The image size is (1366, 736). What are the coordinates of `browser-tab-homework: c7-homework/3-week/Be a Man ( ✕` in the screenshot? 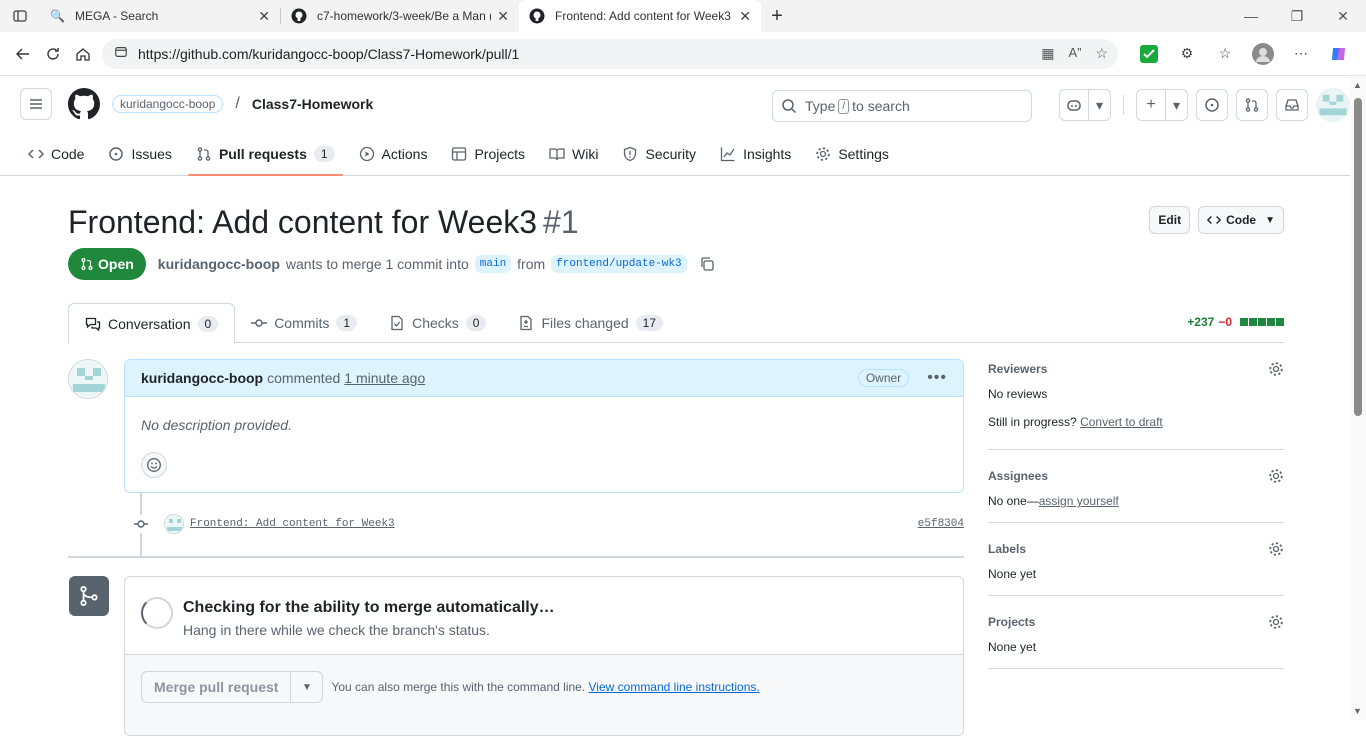 It's located at (400, 16).